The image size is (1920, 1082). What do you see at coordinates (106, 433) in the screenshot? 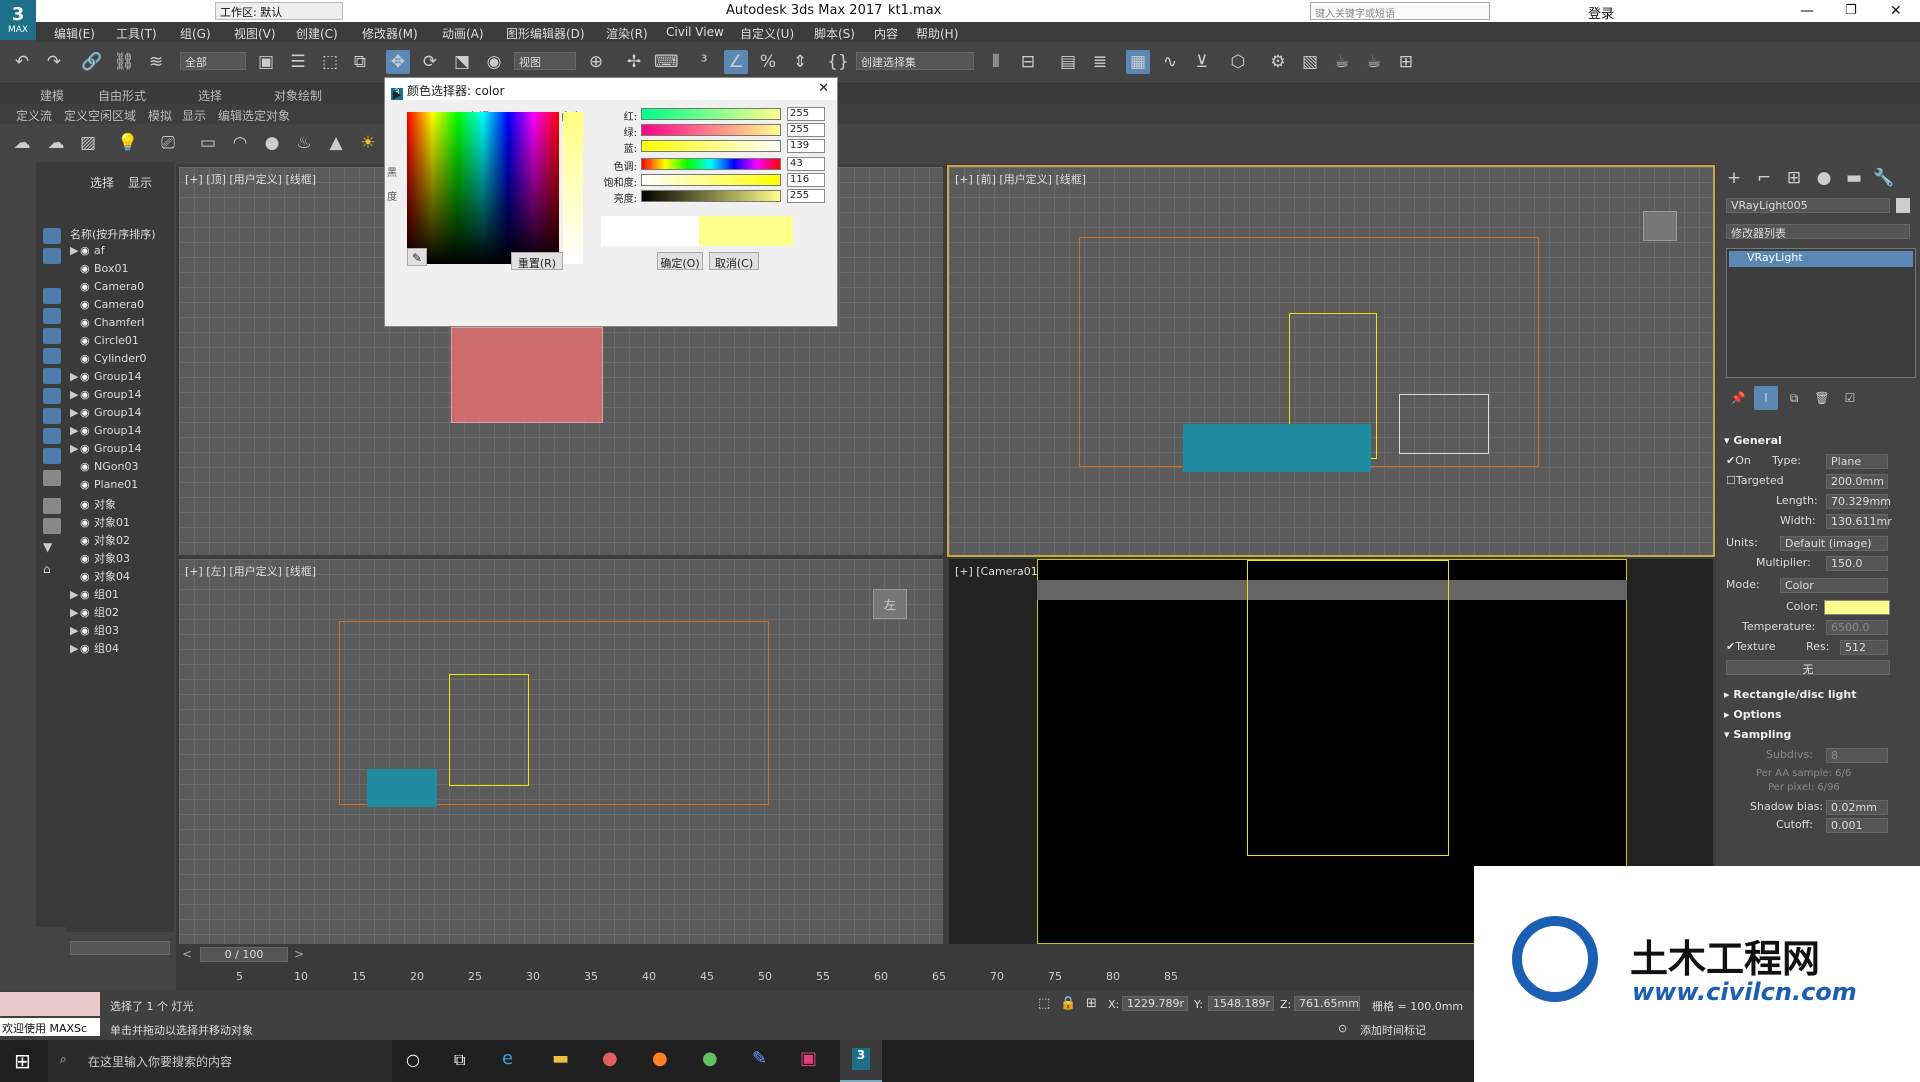
I see `scene-list-item: ▶ ◉ Group14` at bounding box center [106, 433].